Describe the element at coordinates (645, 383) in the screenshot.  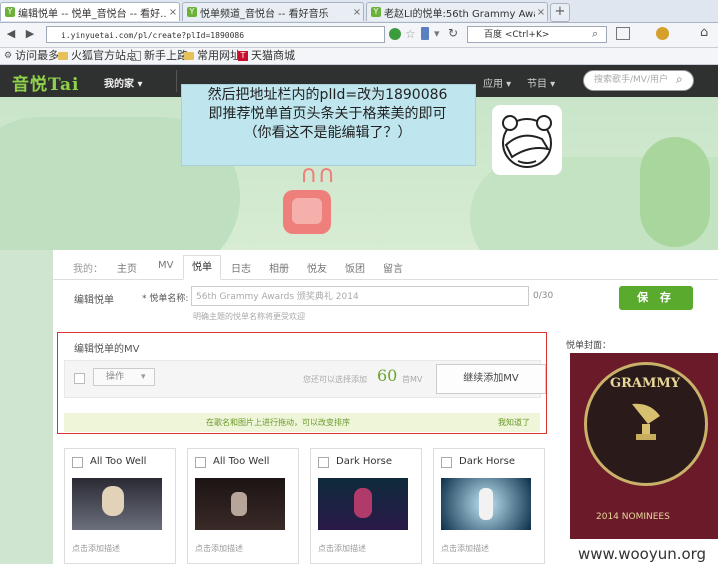
I see `cover-title: GRAMMY` at that location.